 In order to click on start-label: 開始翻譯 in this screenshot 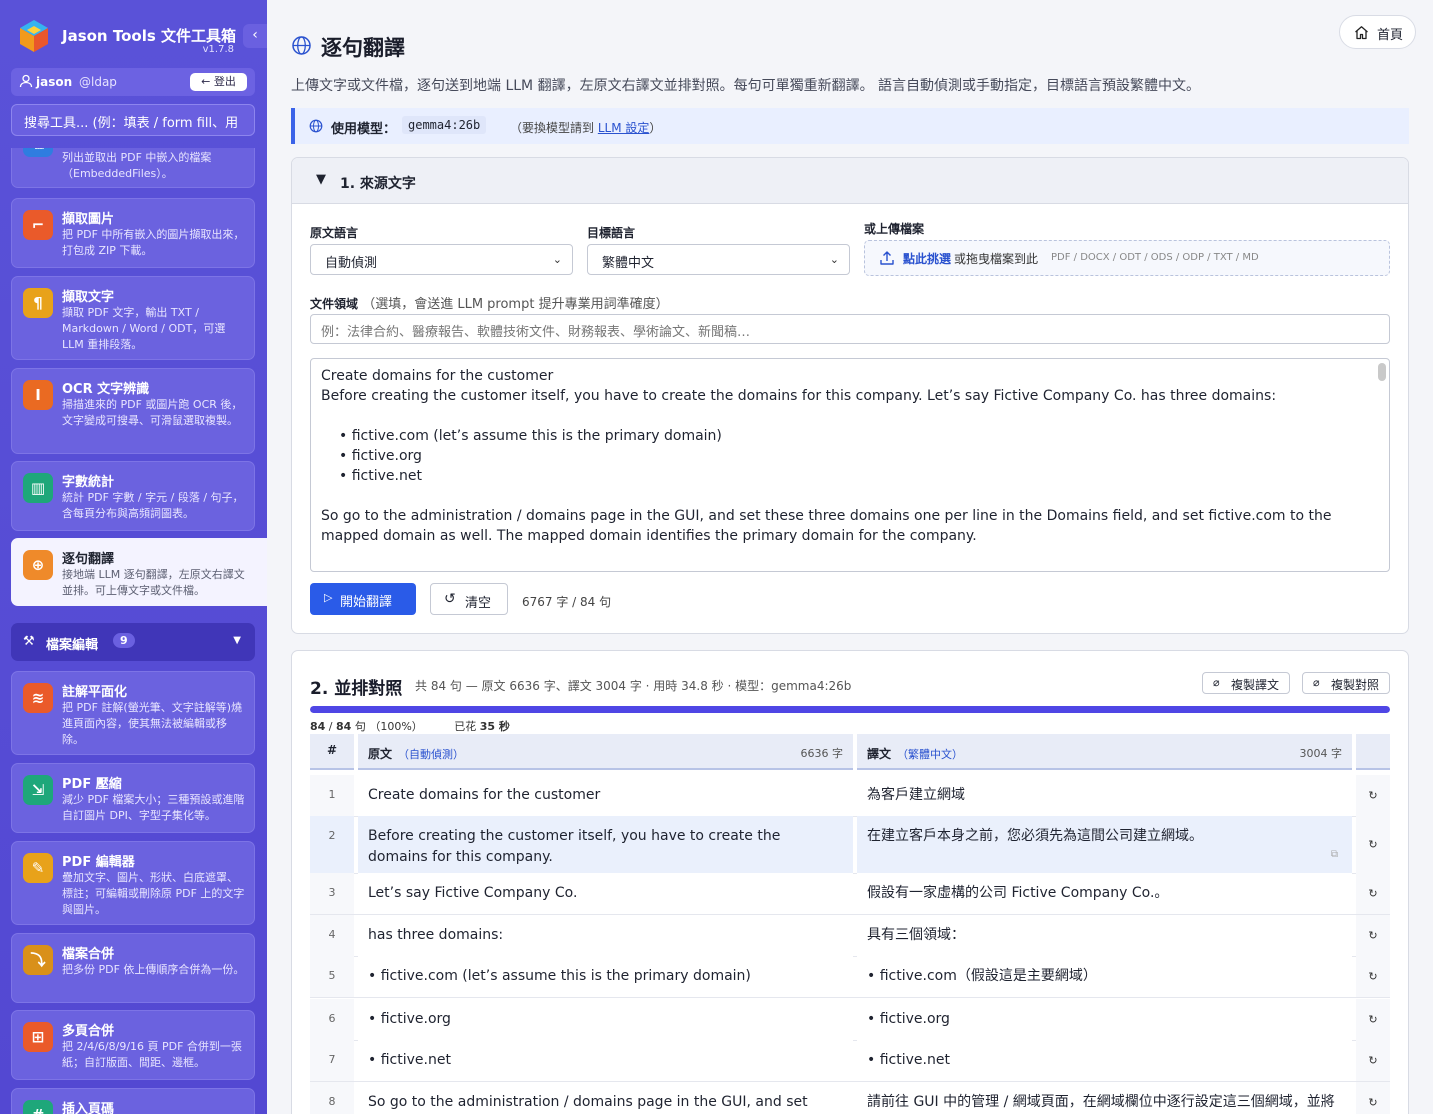, I will do `click(366, 602)`.